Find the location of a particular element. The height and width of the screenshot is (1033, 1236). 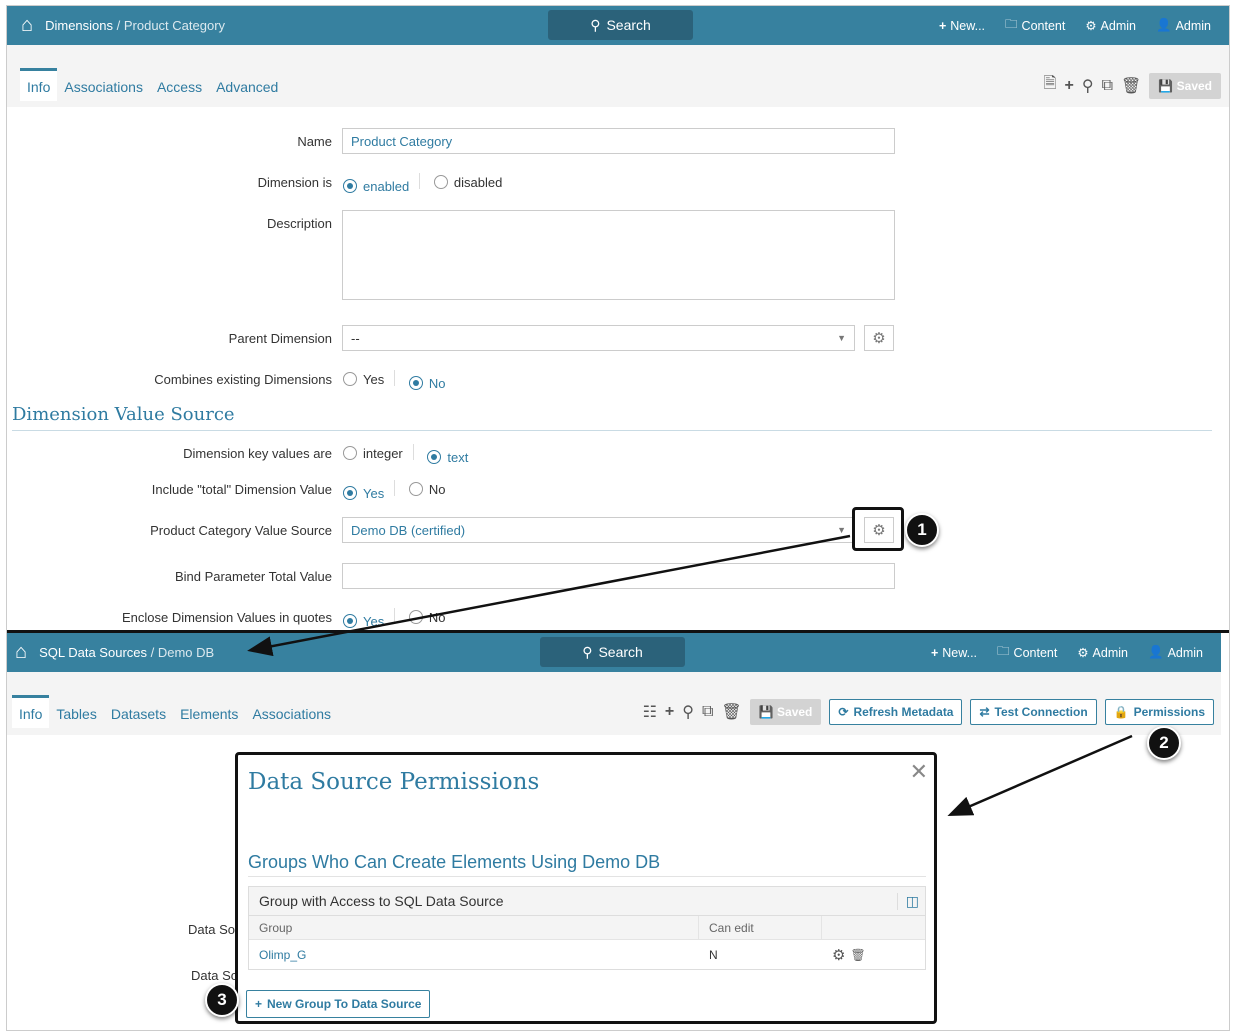

callout-2: 2 is located at coordinates (1164, 743).